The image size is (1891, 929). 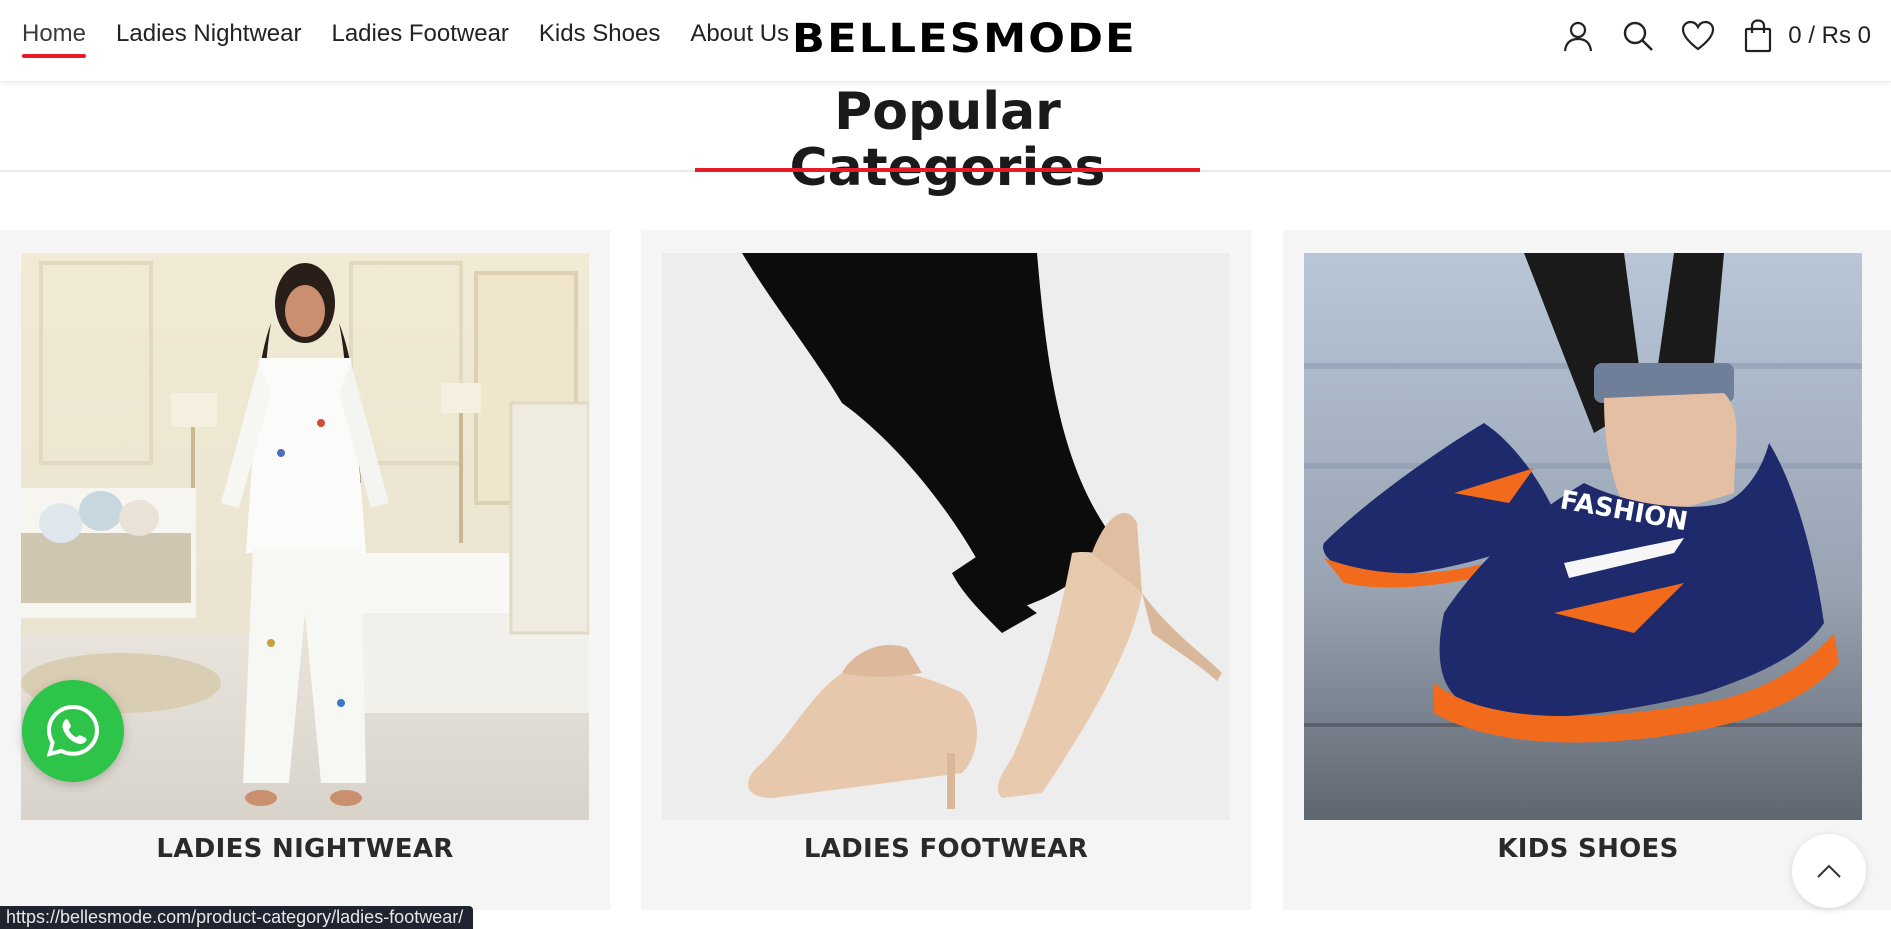 I want to click on shopping-bag-icon, so click(x=1758, y=36).